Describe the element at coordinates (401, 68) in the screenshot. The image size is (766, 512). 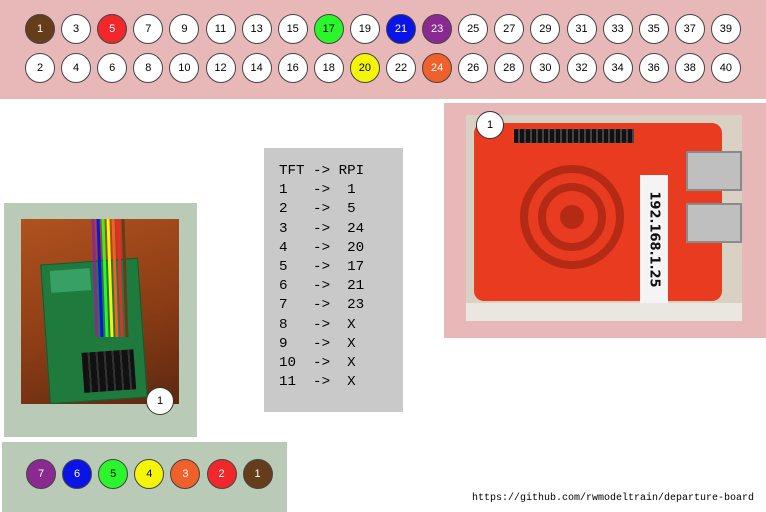
I see `gpio-pin-22: 22` at that location.